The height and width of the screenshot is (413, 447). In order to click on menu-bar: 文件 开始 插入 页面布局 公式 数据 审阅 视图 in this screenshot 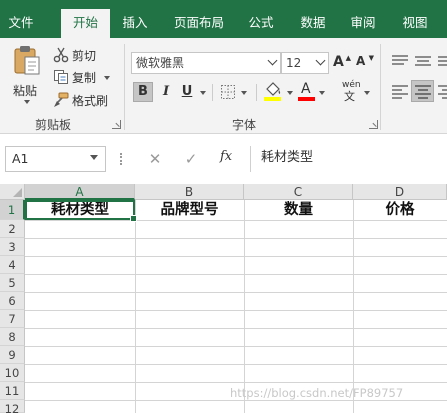, I will do `click(223, 19)`.